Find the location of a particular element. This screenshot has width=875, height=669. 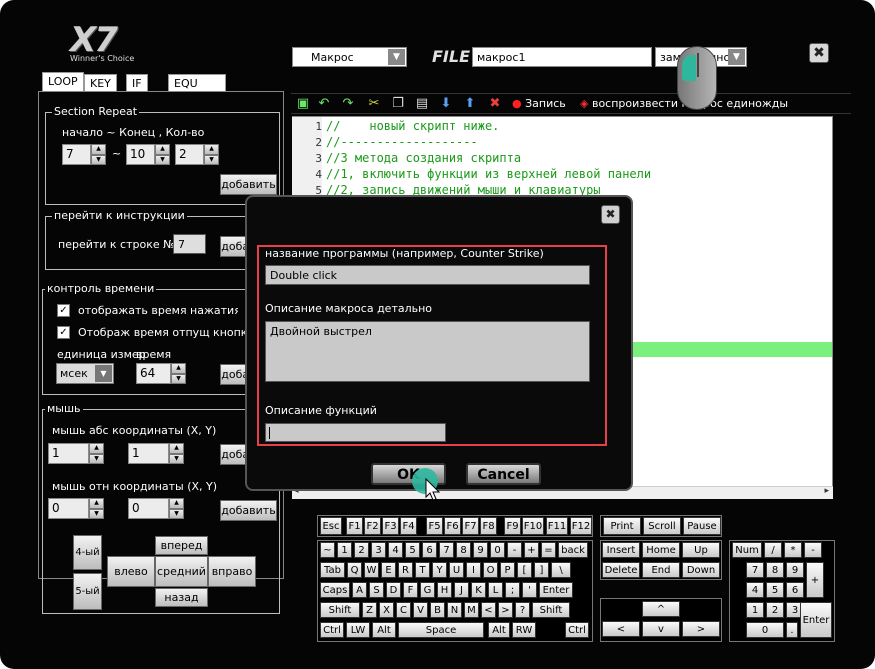

key-f11: F11 is located at coordinates (557, 526).